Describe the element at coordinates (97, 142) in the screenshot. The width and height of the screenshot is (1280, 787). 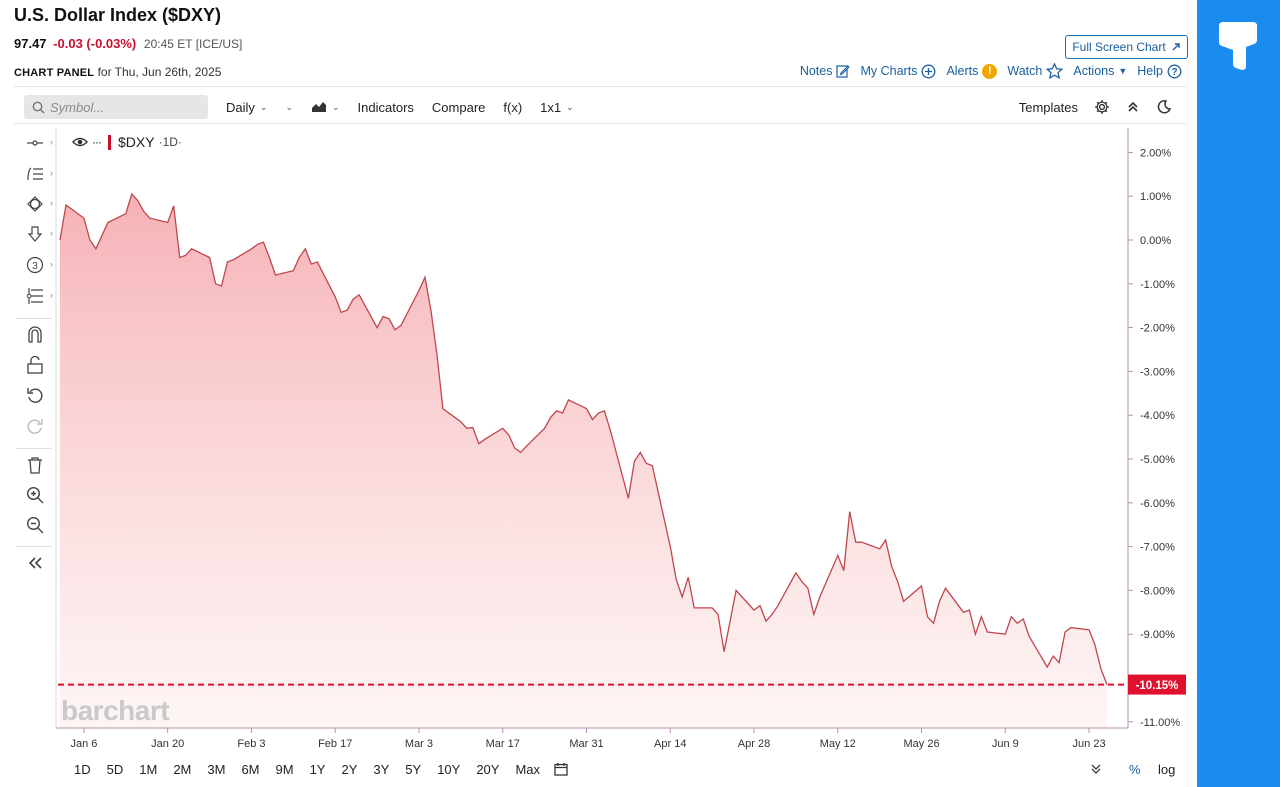
I see `legend-more-icon: ···` at that location.